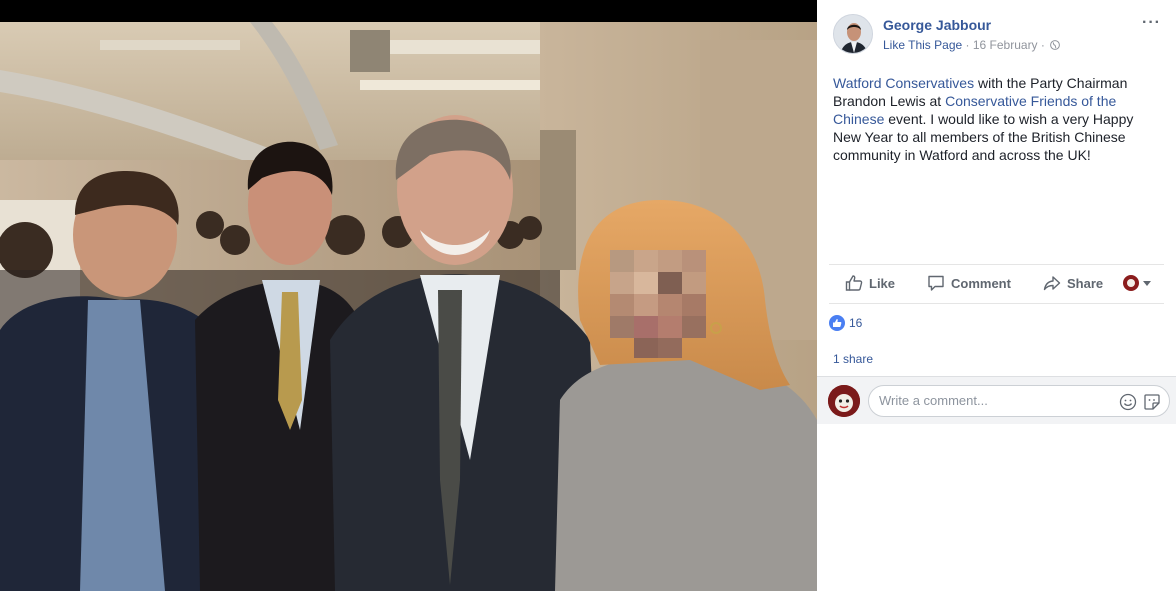 This screenshot has height=591, width=1176. I want to click on more-options-icon: ···, so click(1151, 23).